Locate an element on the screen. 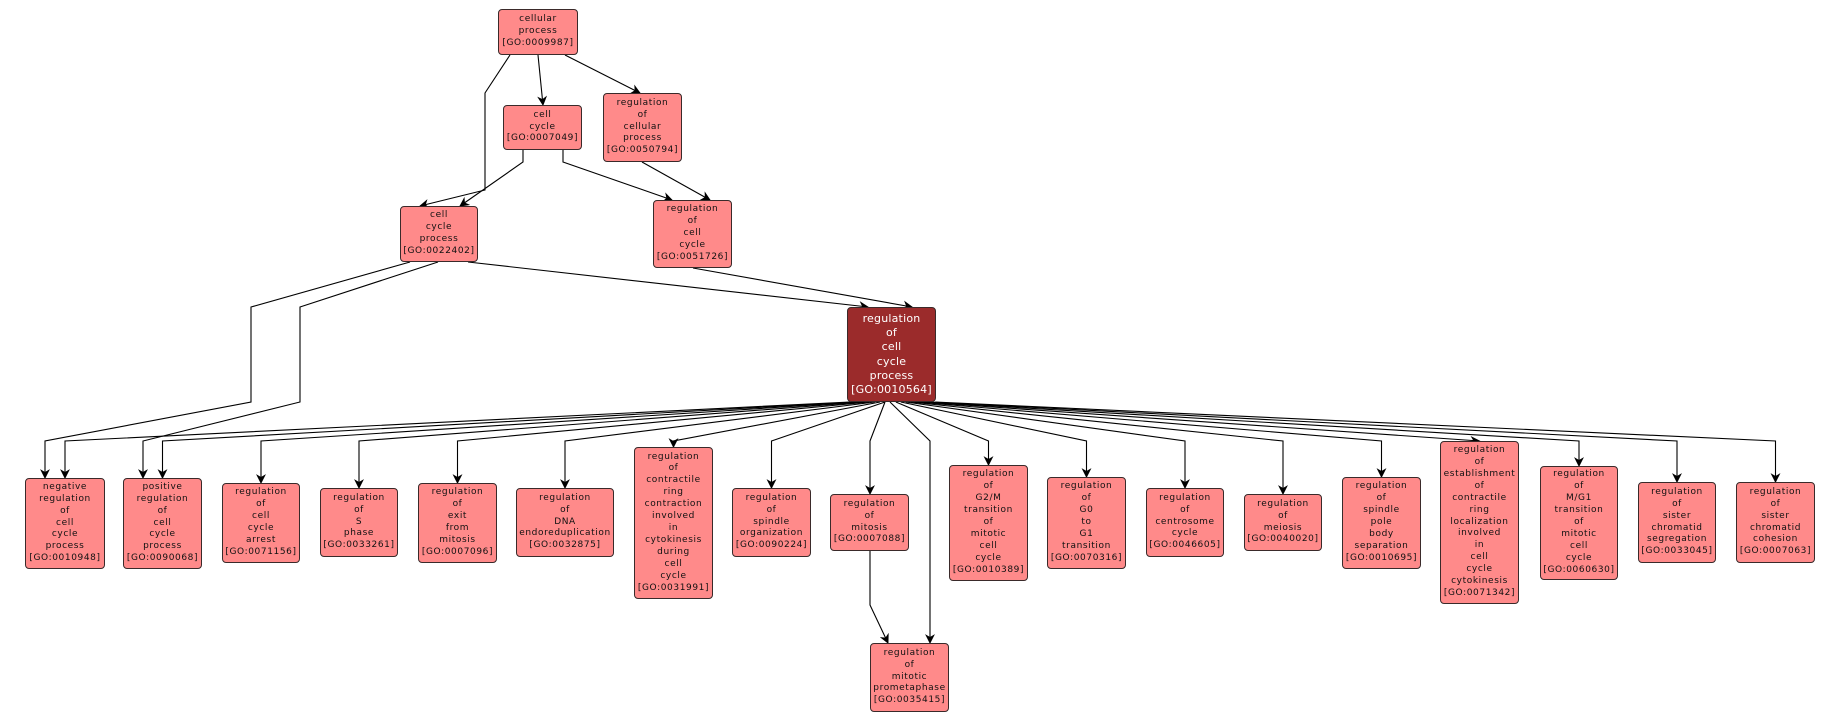 The width and height of the screenshot is (1840, 722). go-term-label-line: G0 is located at coordinates (1086, 510).